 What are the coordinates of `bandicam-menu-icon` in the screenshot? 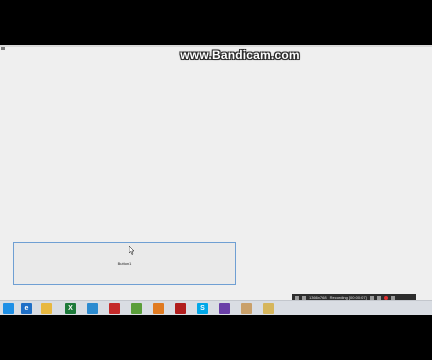 It's located at (297, 297).